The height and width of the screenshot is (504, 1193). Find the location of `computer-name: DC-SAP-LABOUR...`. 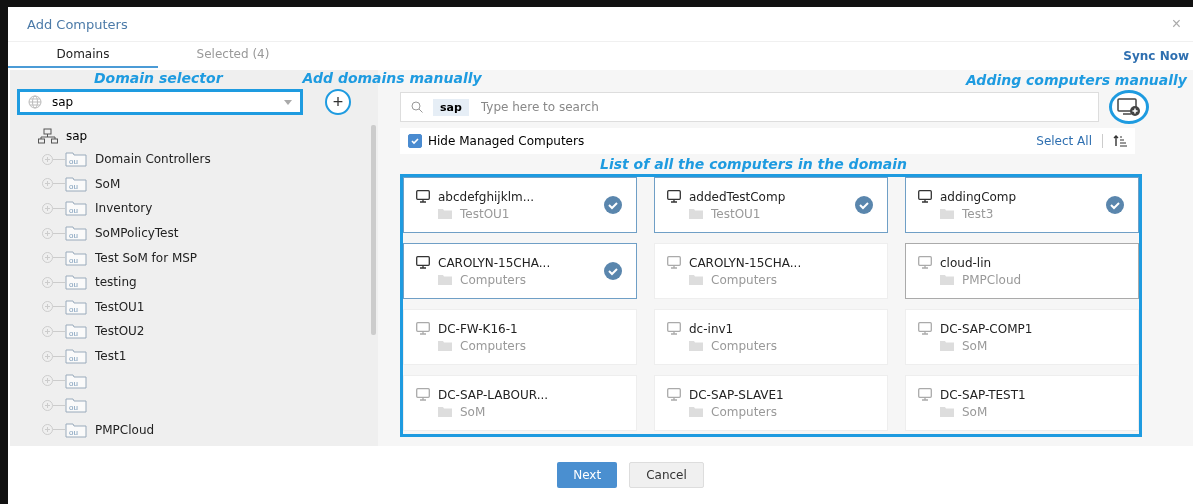

computer-name: DC-SAP-LABOUR... is located at coordinates (493, 394).